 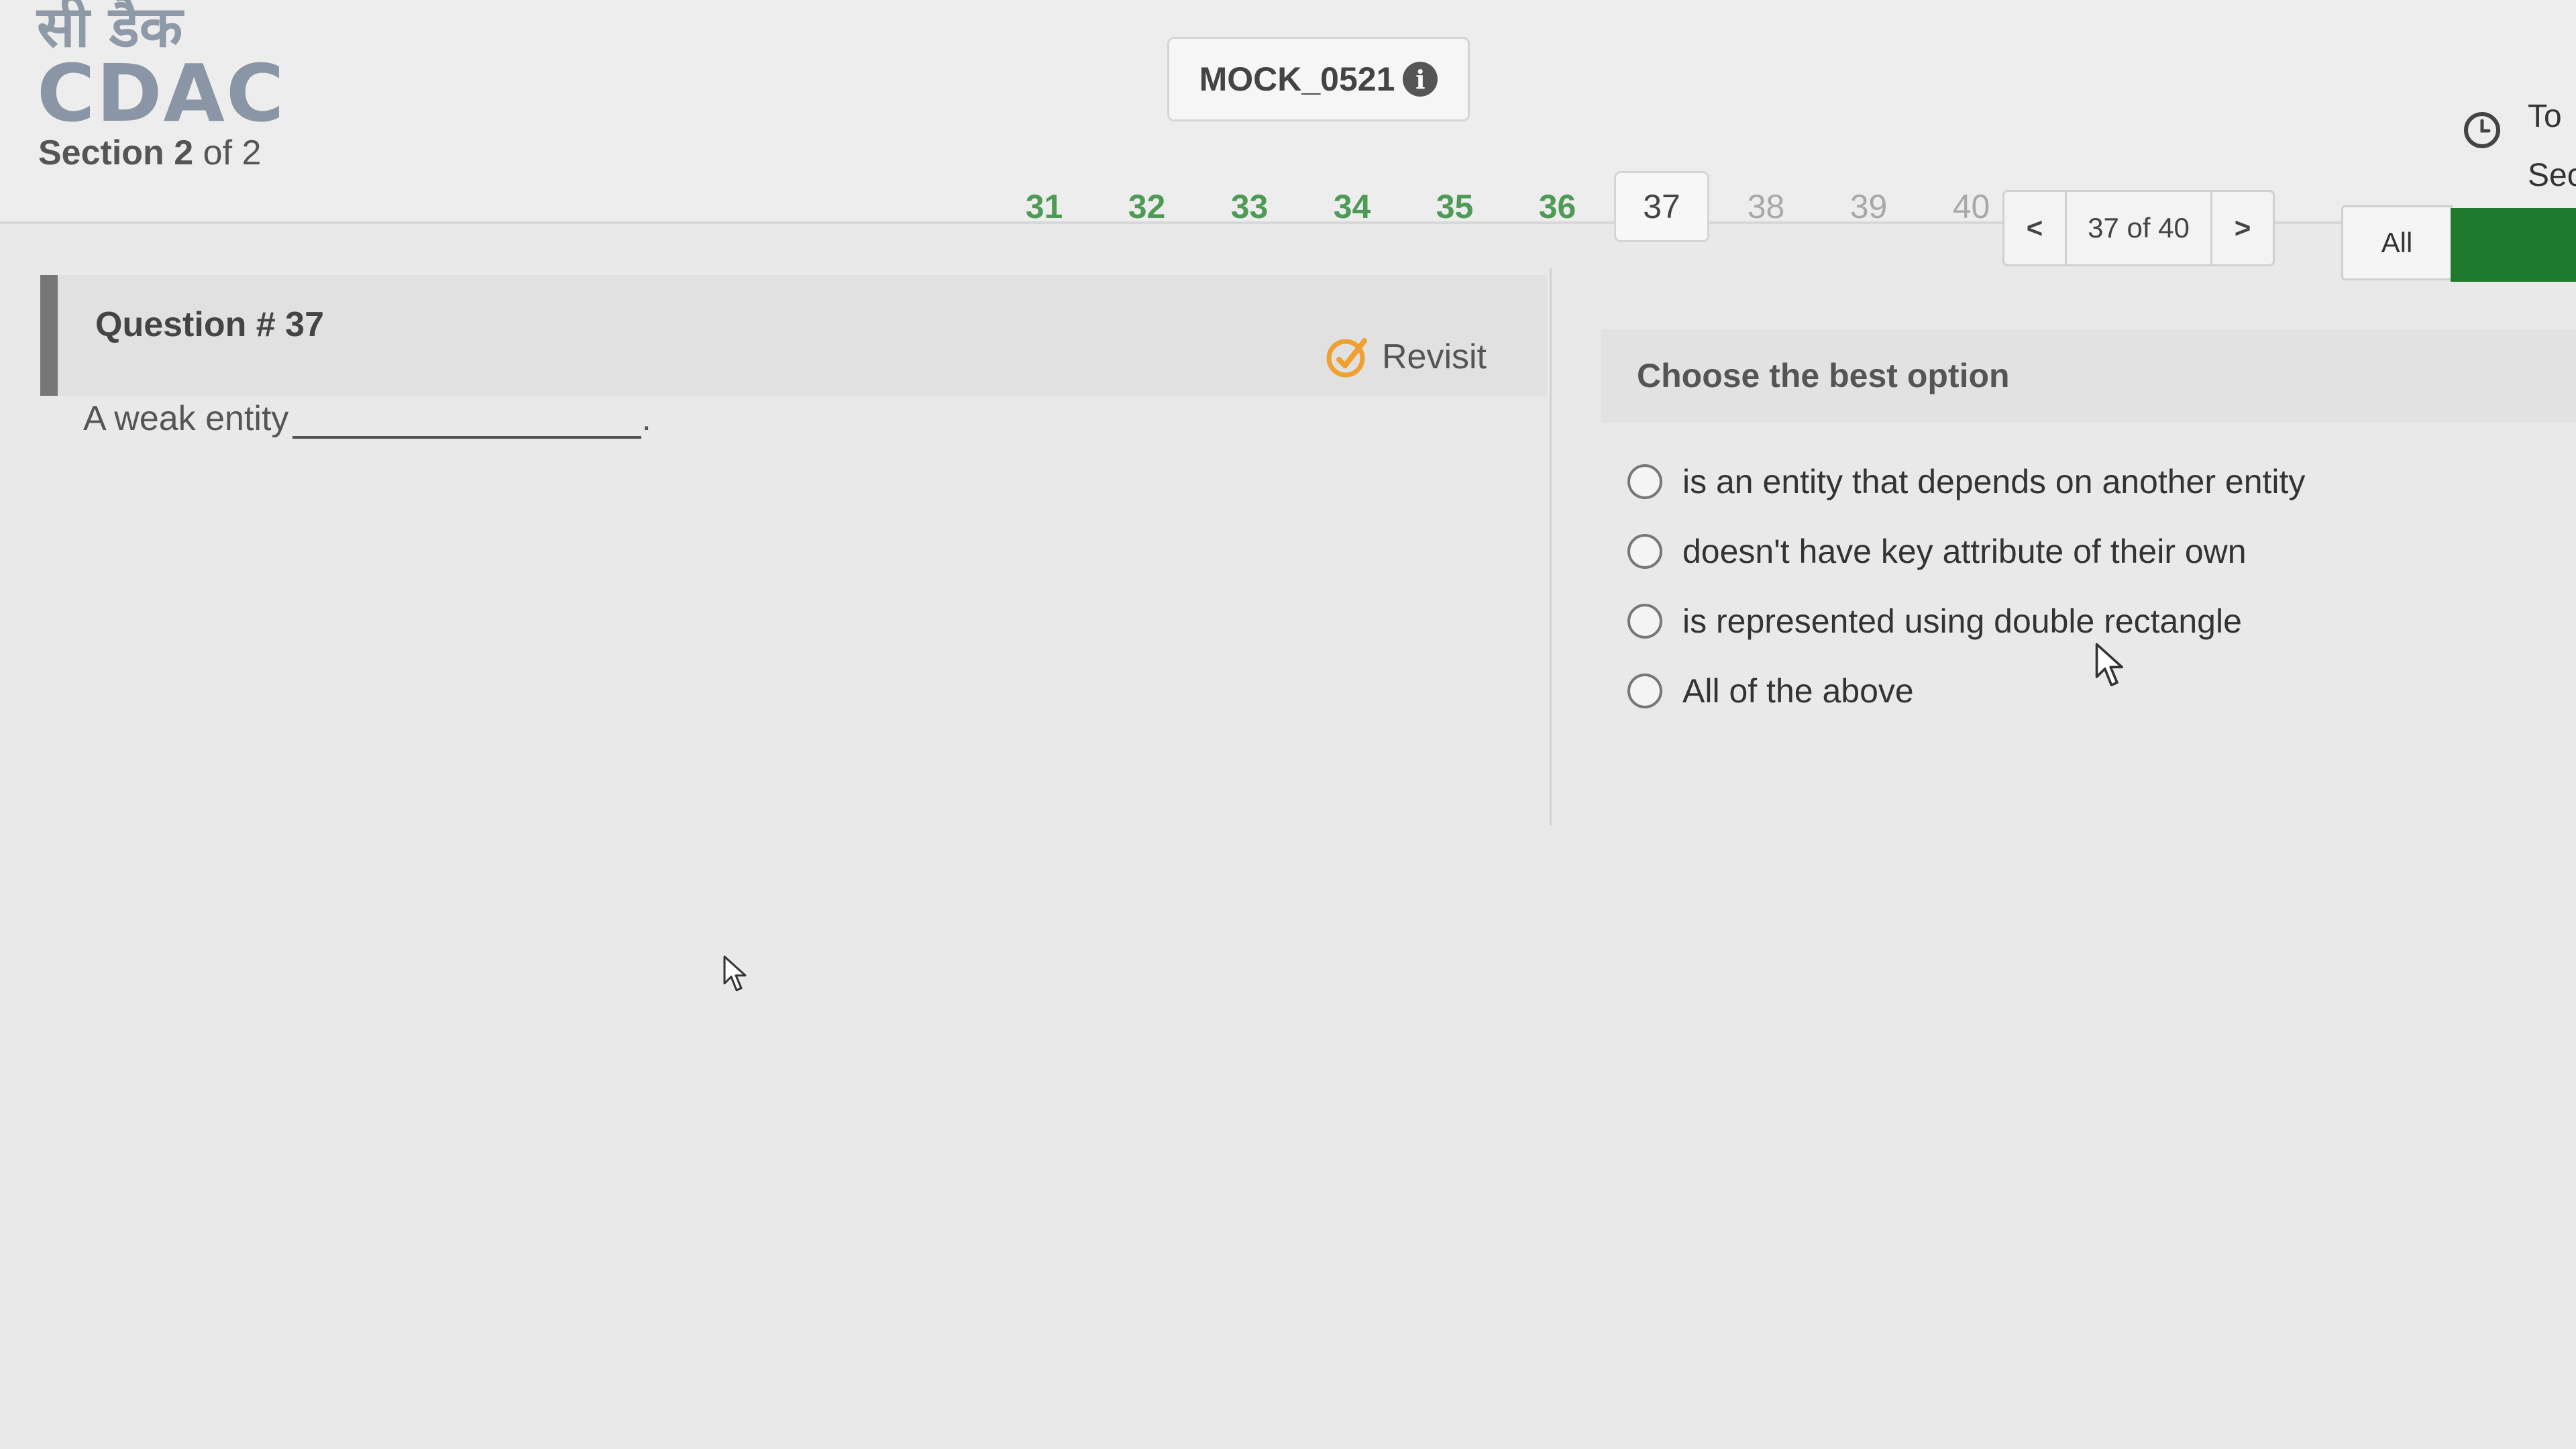 I want to click on option-1-radio, so click(x=1644, y=481).